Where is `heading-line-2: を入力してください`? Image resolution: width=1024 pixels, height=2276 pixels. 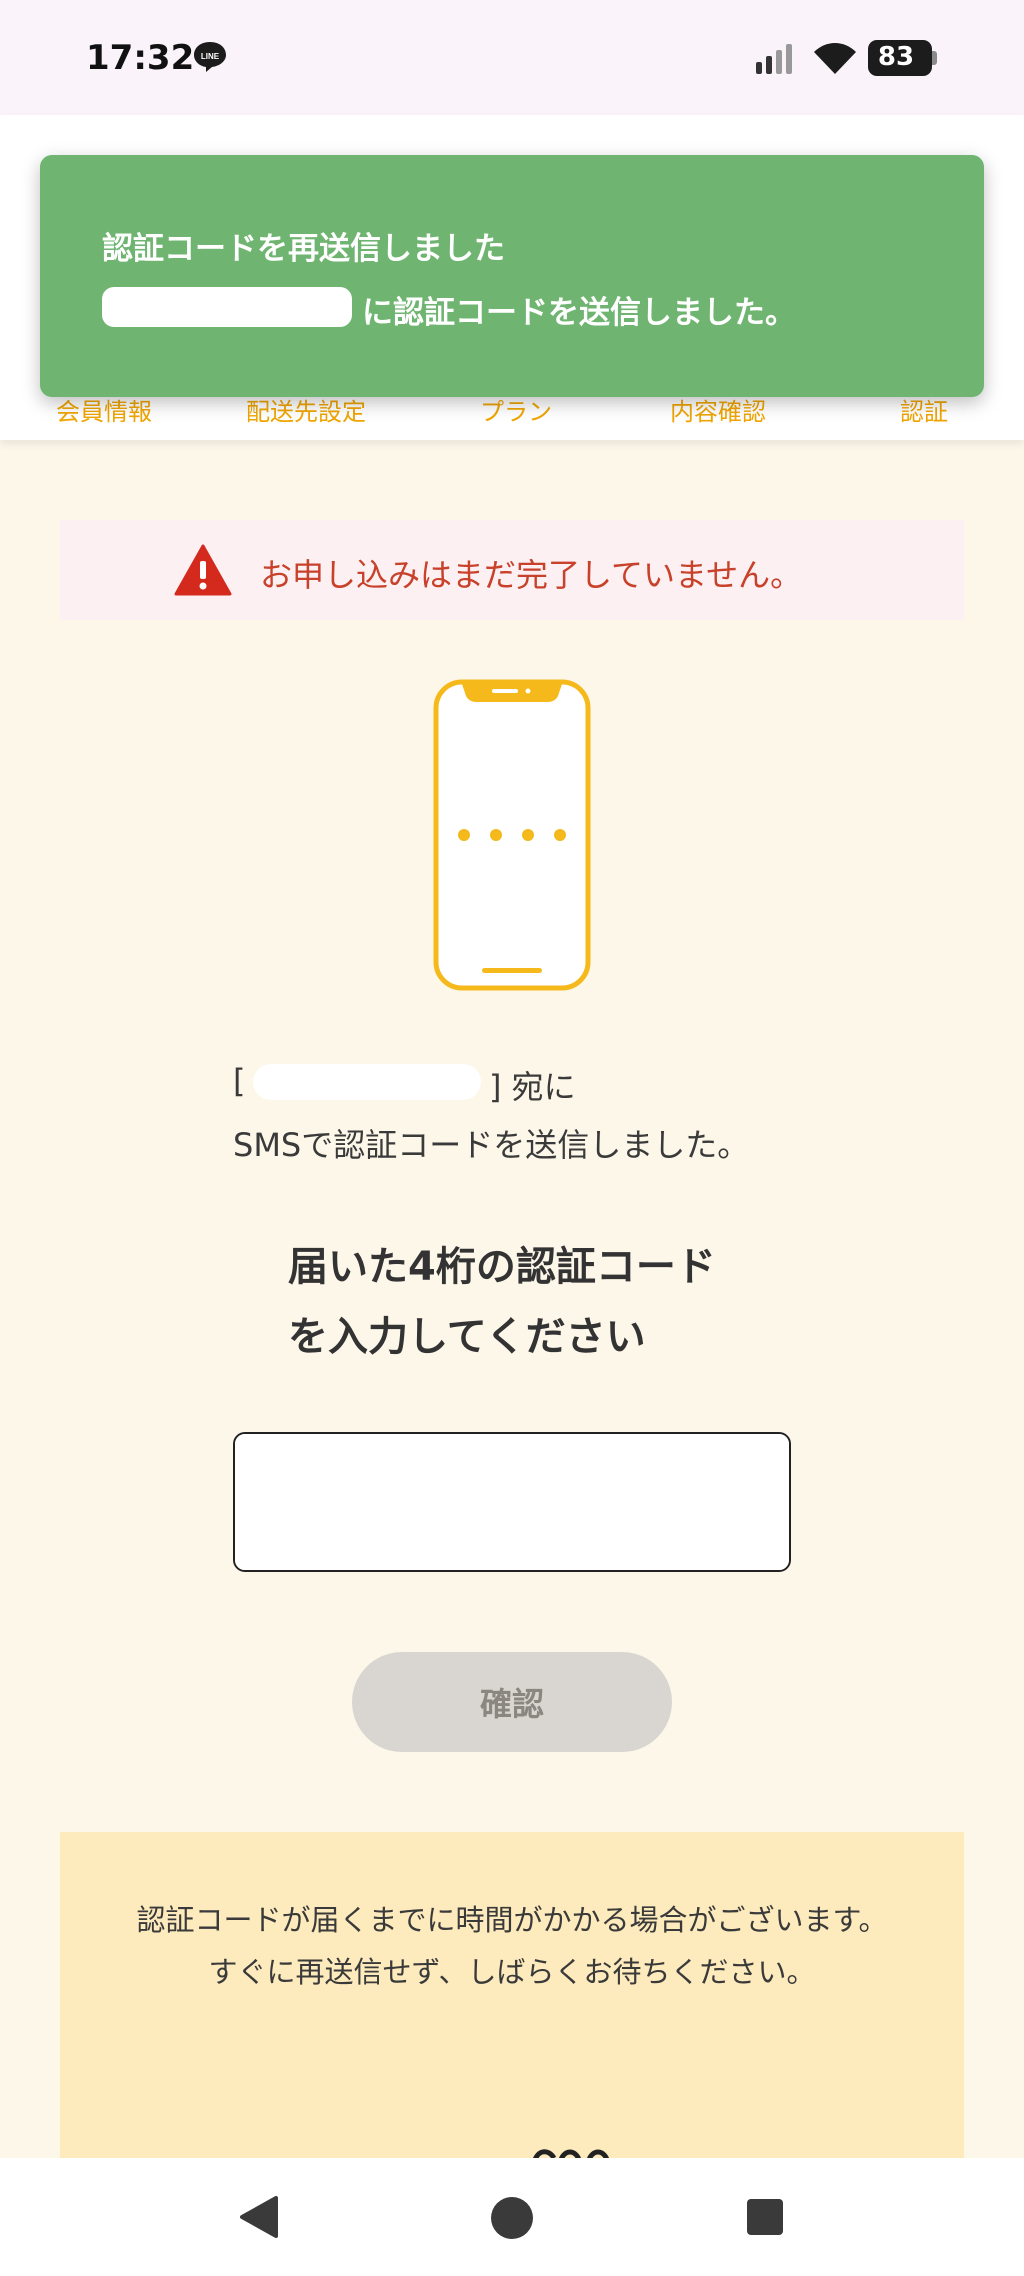
heading-line-2: を入力してください is located at coordinates (467, 1337).